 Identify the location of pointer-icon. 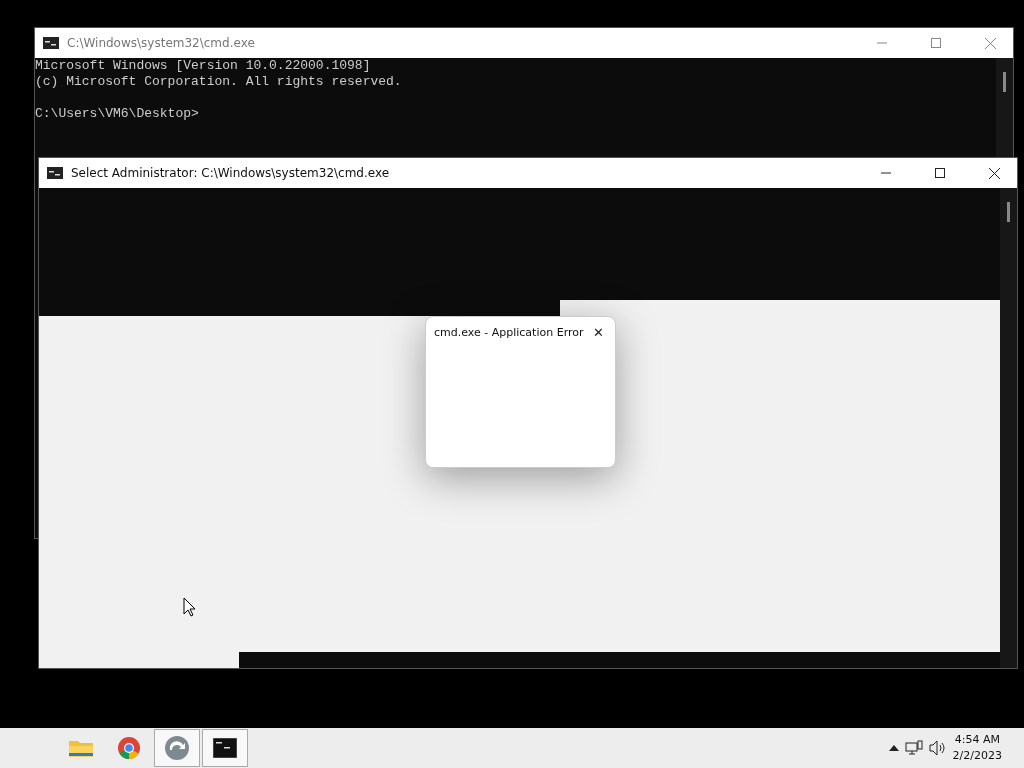
(189, 607).